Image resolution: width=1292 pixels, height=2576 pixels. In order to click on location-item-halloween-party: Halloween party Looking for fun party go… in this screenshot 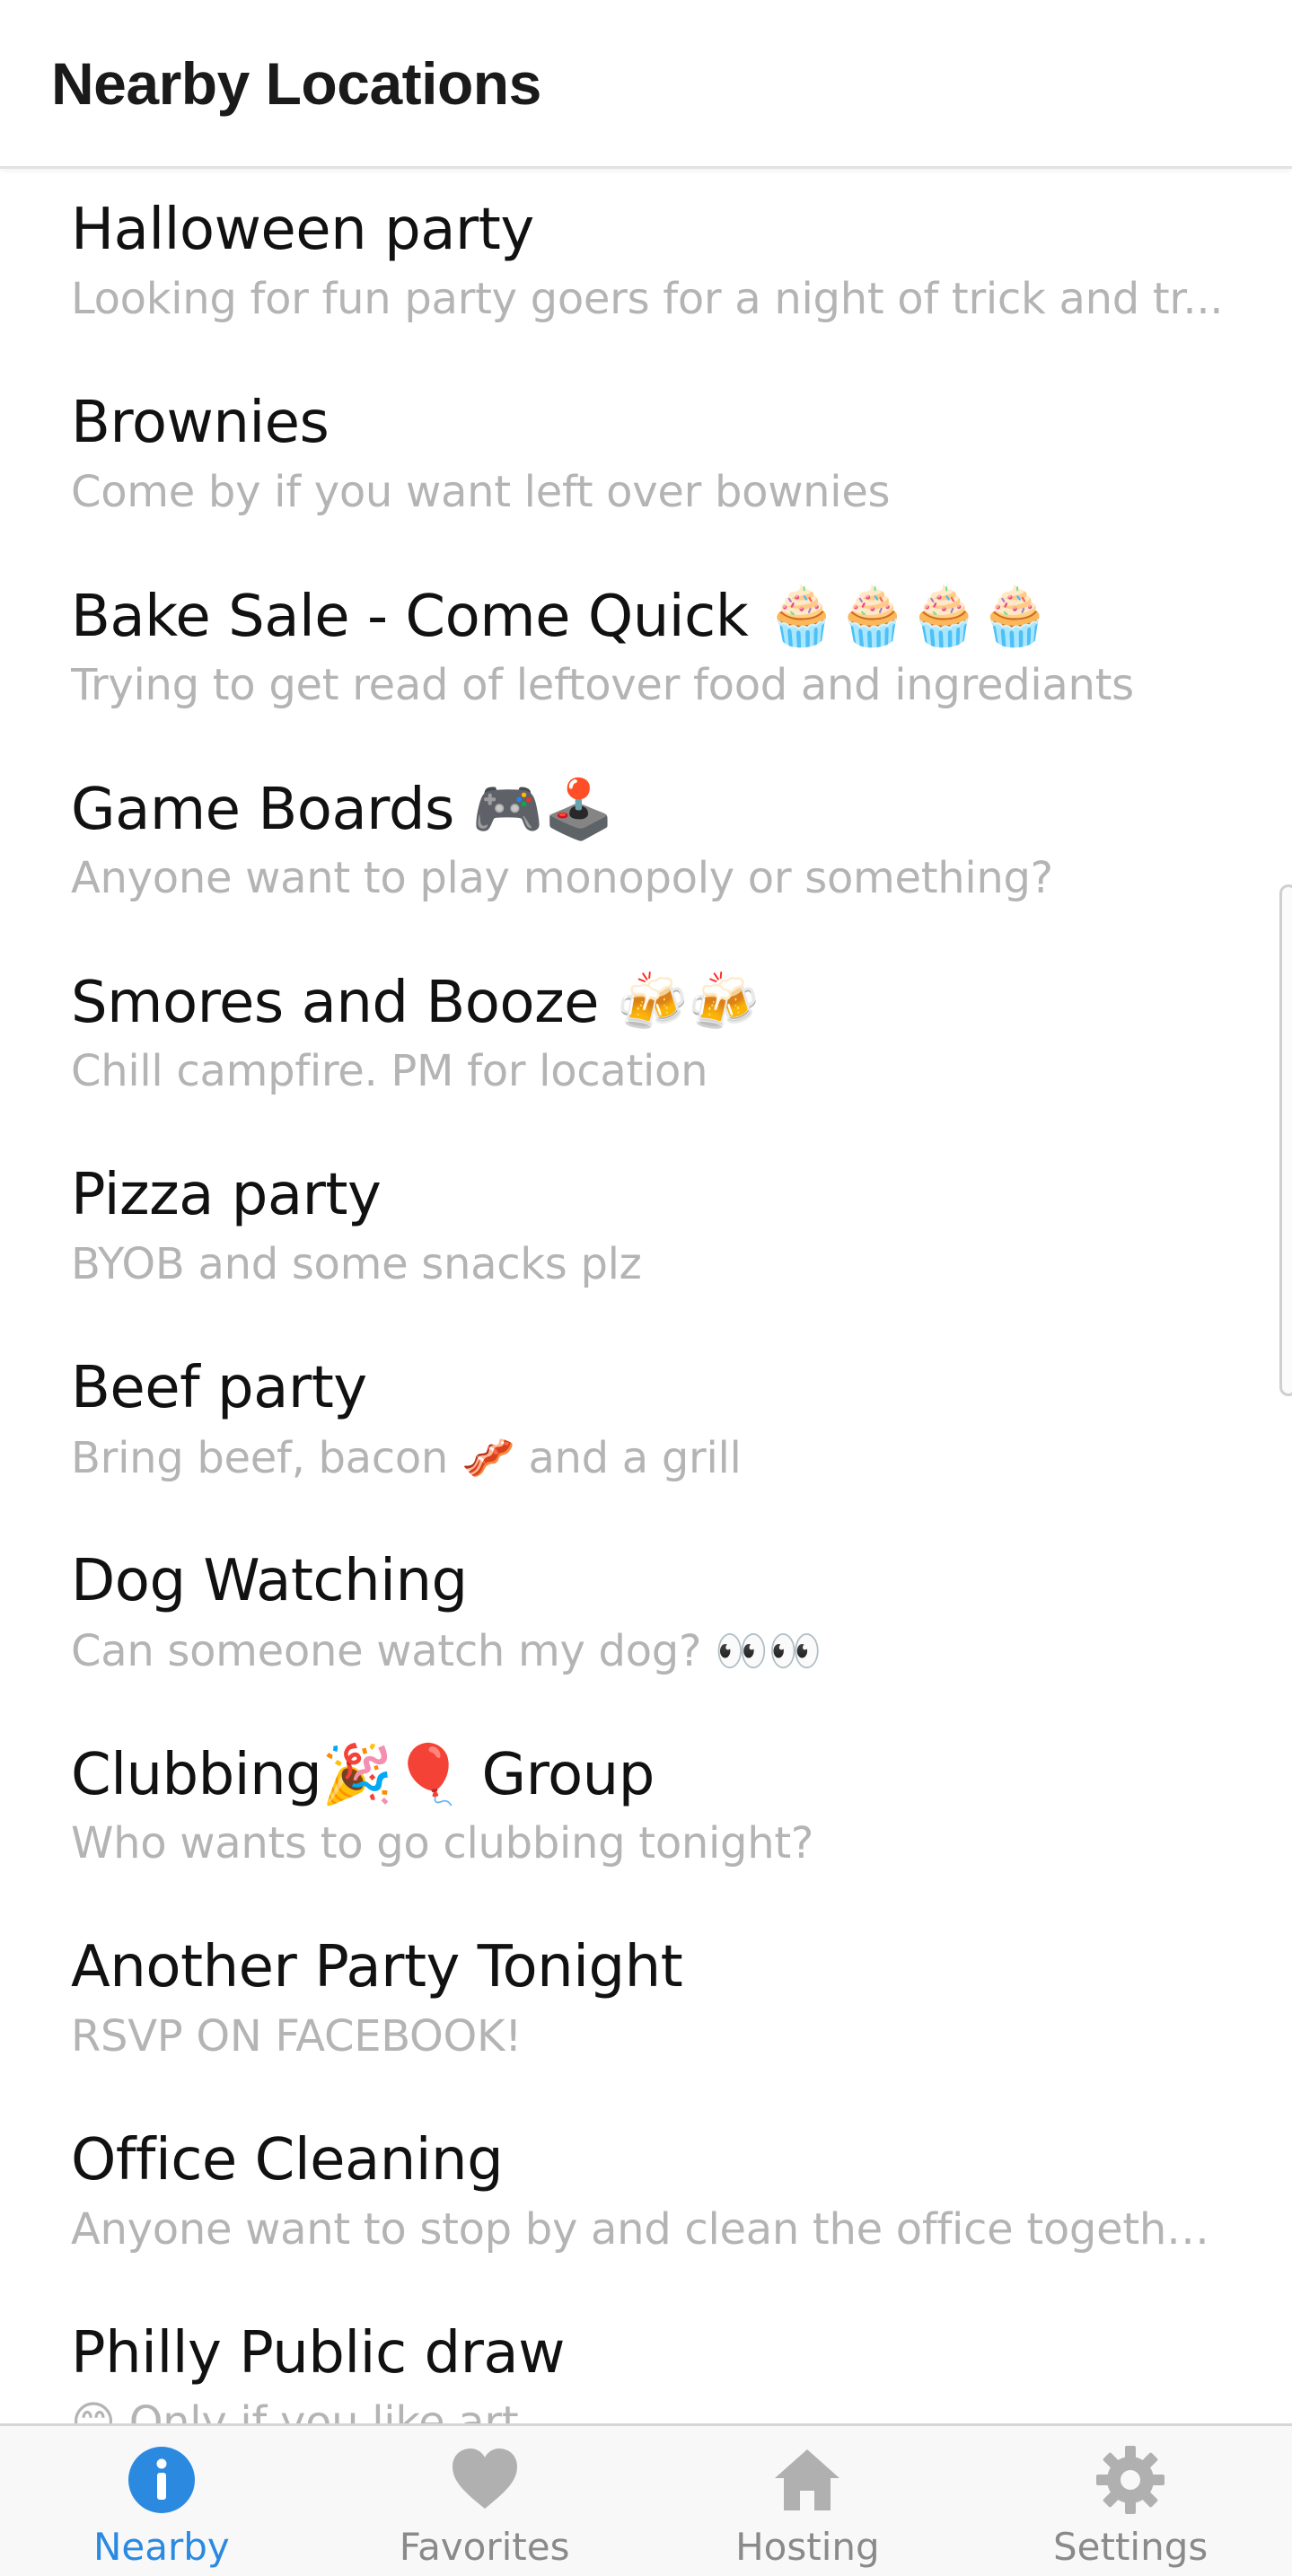, I will do `click(646, 268)`.